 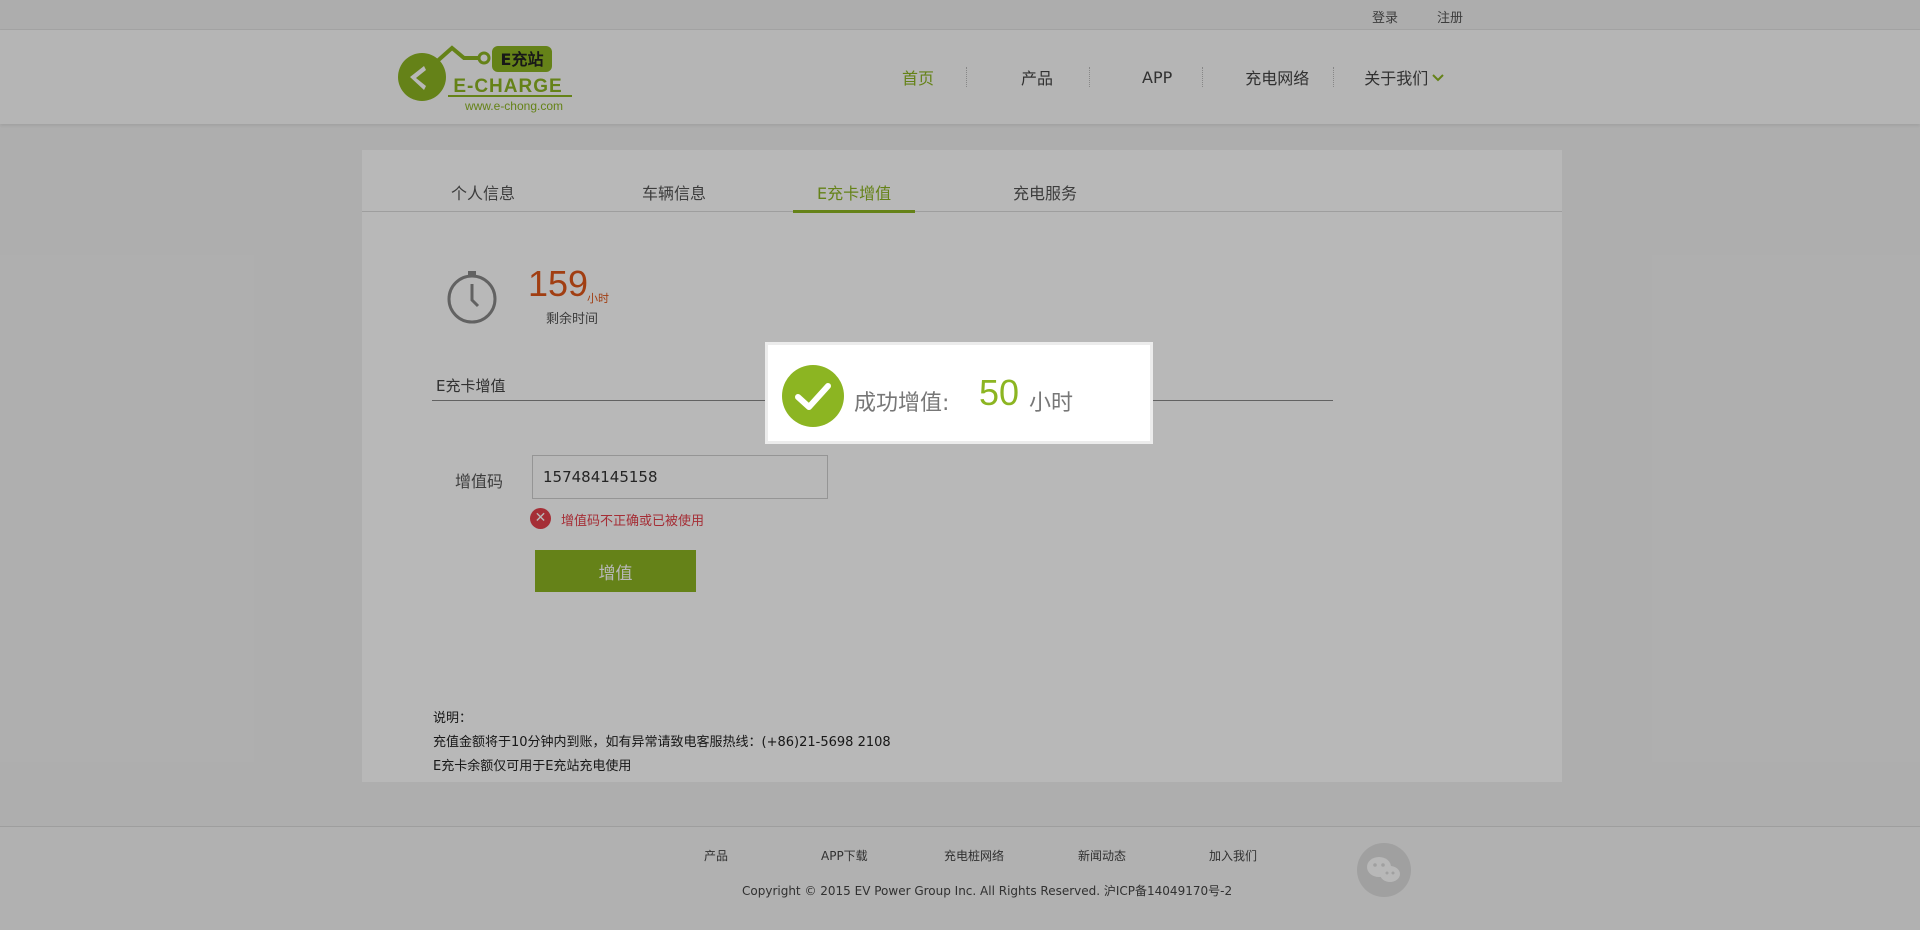 What do you see at coordinates (813, 396) in the screenshot?
I see `check-circle-icon` at bounding box center [813, 396].